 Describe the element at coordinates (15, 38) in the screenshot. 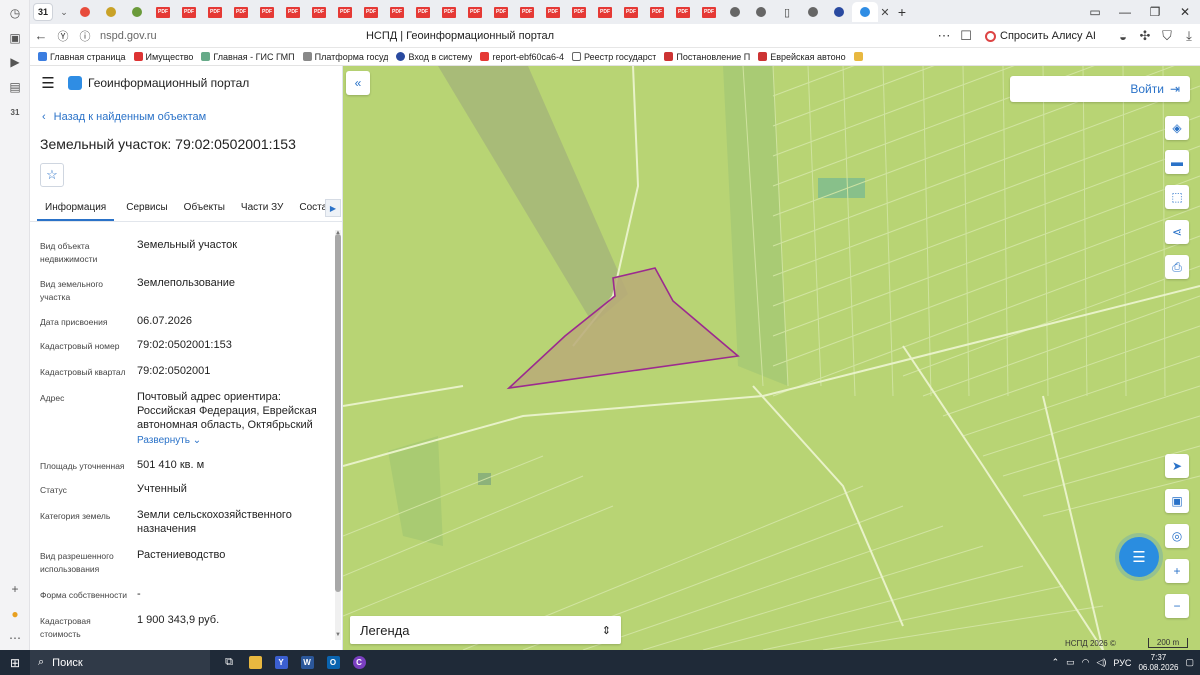

I see `collections-icon: ▣` at that location.